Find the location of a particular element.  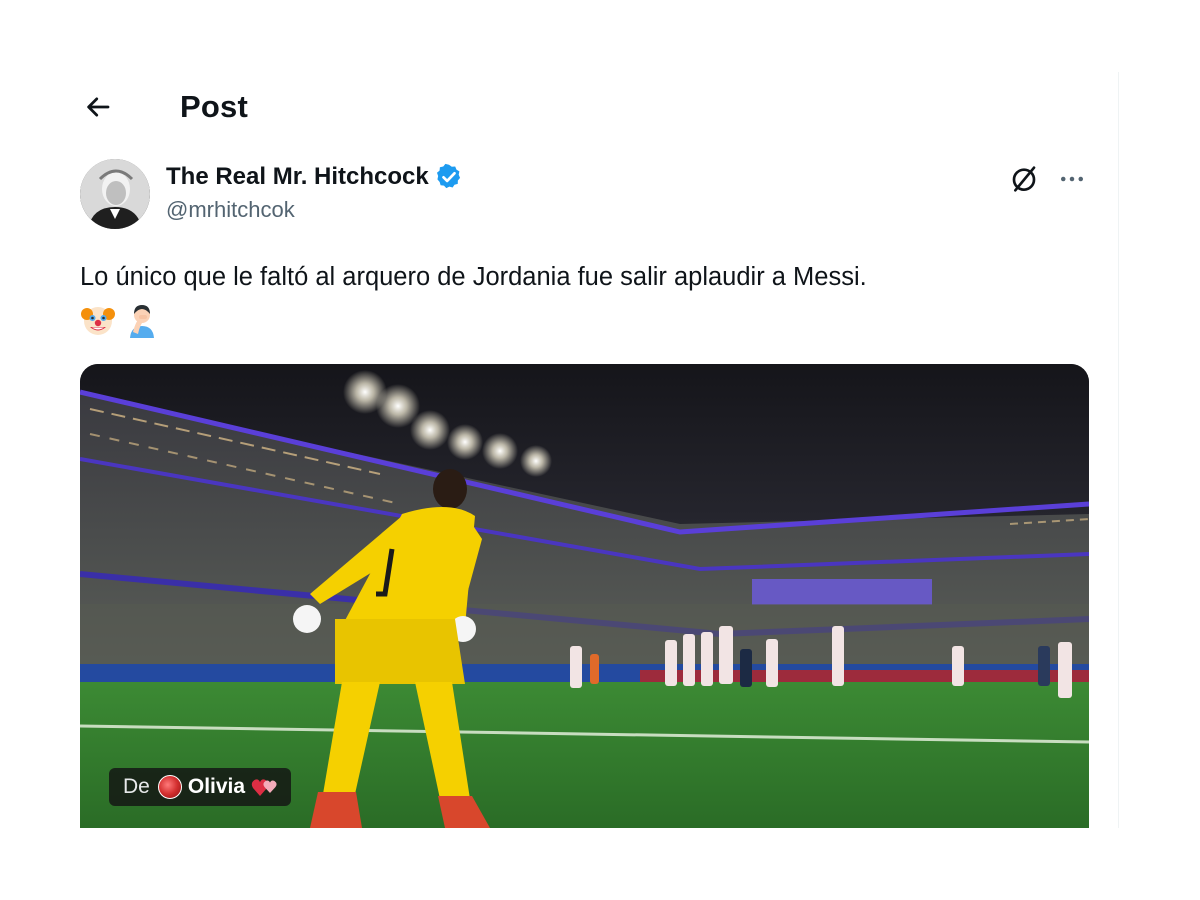

avatar-image is located at coordinates (115, 194).